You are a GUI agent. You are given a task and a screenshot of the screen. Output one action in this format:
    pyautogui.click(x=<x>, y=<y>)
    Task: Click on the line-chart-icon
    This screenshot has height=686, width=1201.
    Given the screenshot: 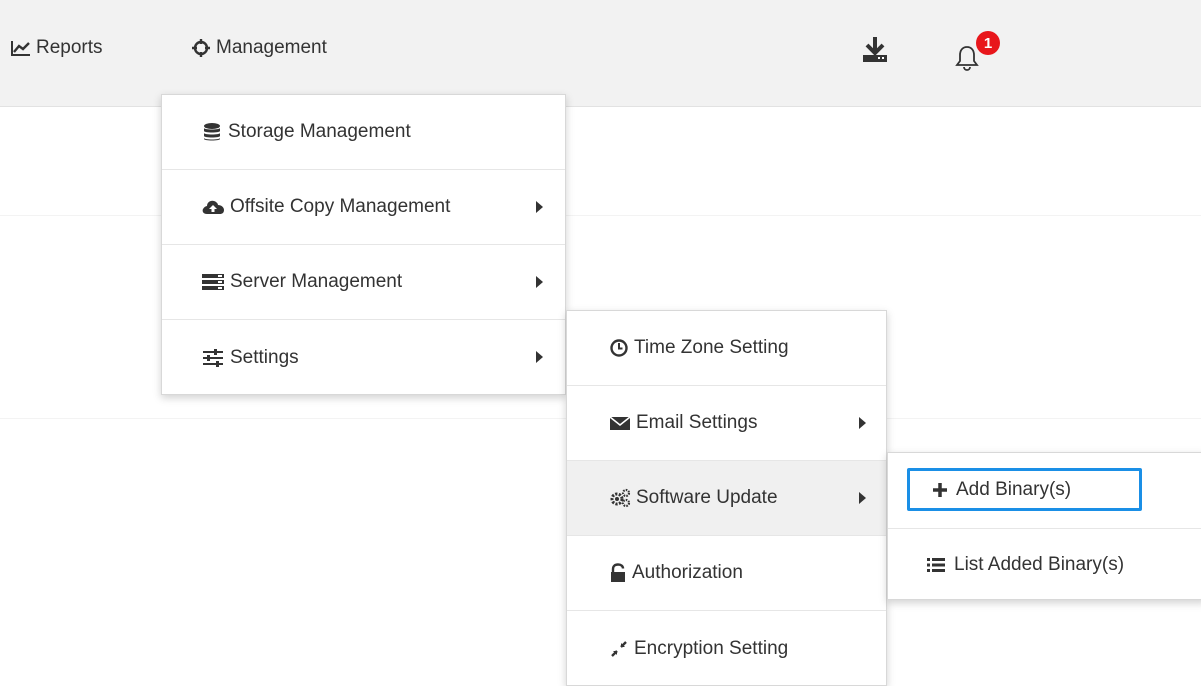 What is the action you would take?
    pyautogui.click(x=20, y=48)
    